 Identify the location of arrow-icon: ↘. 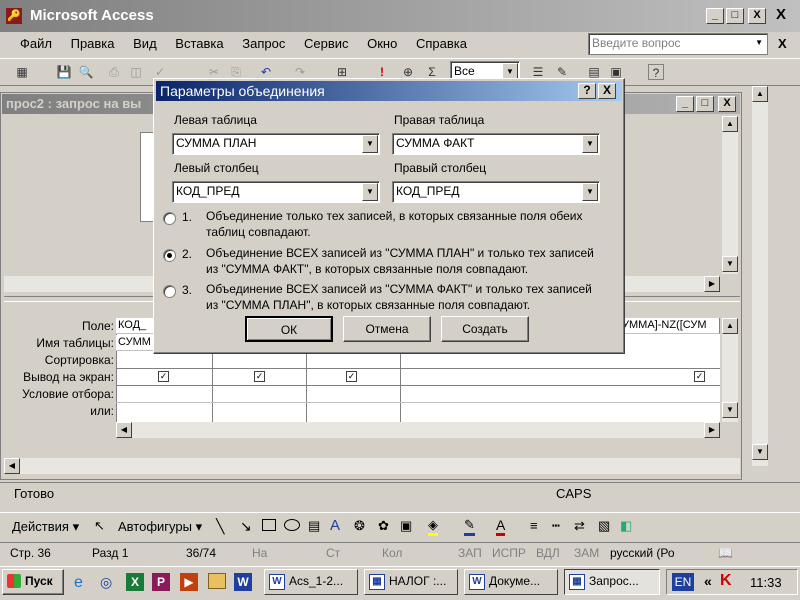
(246, 526).